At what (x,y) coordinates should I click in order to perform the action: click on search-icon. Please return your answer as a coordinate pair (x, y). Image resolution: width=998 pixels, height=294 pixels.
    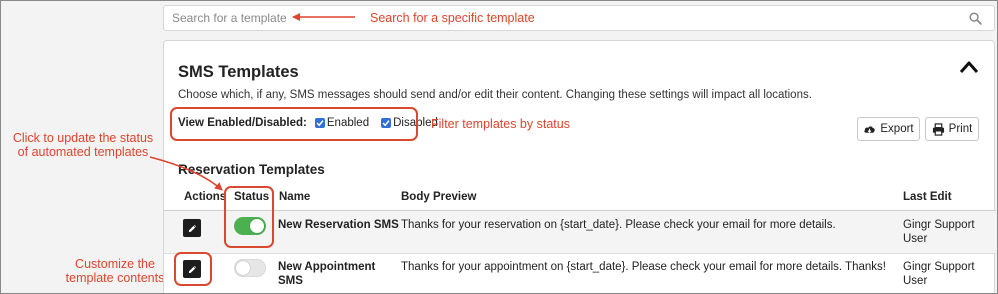
    Looking at the image, I should click on (975, 18).